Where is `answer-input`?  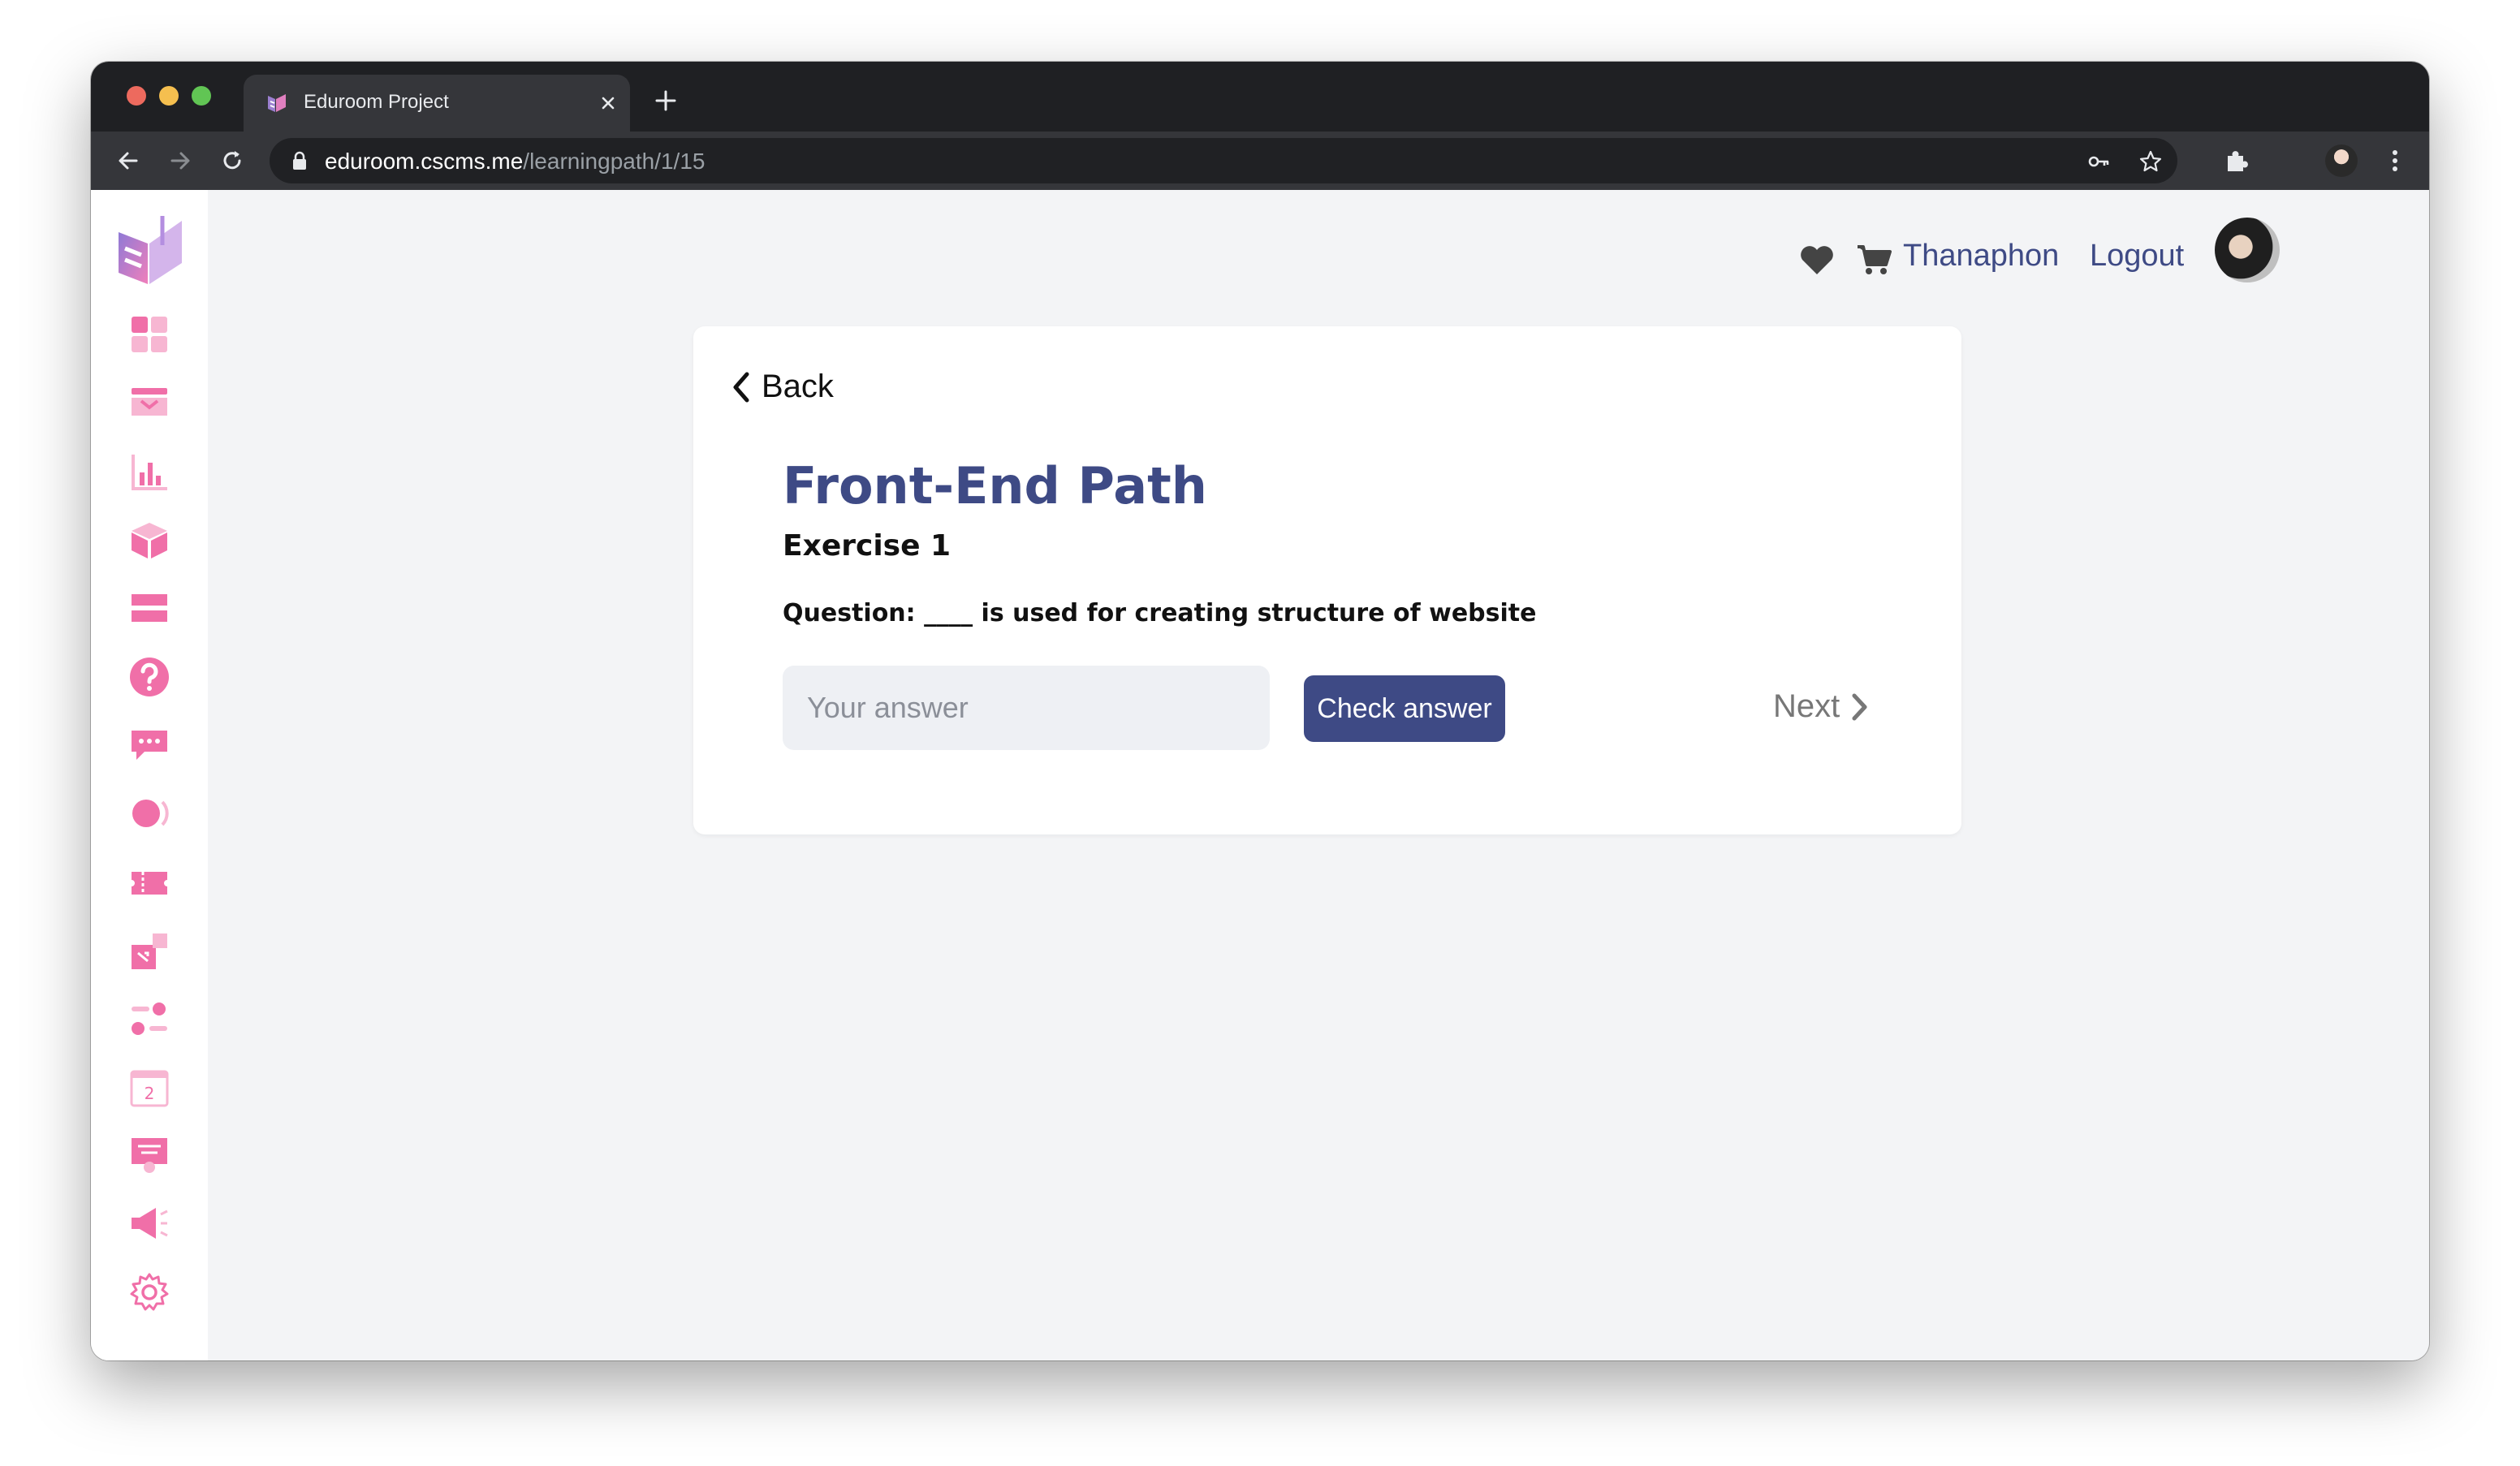 answer-input is located at coordinates (1026, 708).